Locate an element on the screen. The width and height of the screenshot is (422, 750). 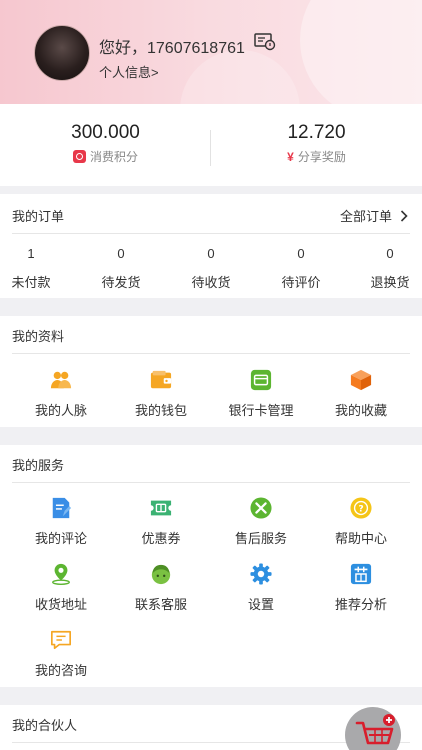
order-count: 1 is located at coordinates (31, 253).